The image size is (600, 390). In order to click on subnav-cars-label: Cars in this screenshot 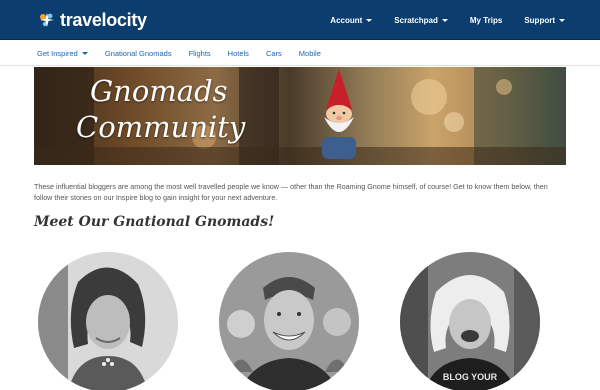, I will do `click(273, 53)`.